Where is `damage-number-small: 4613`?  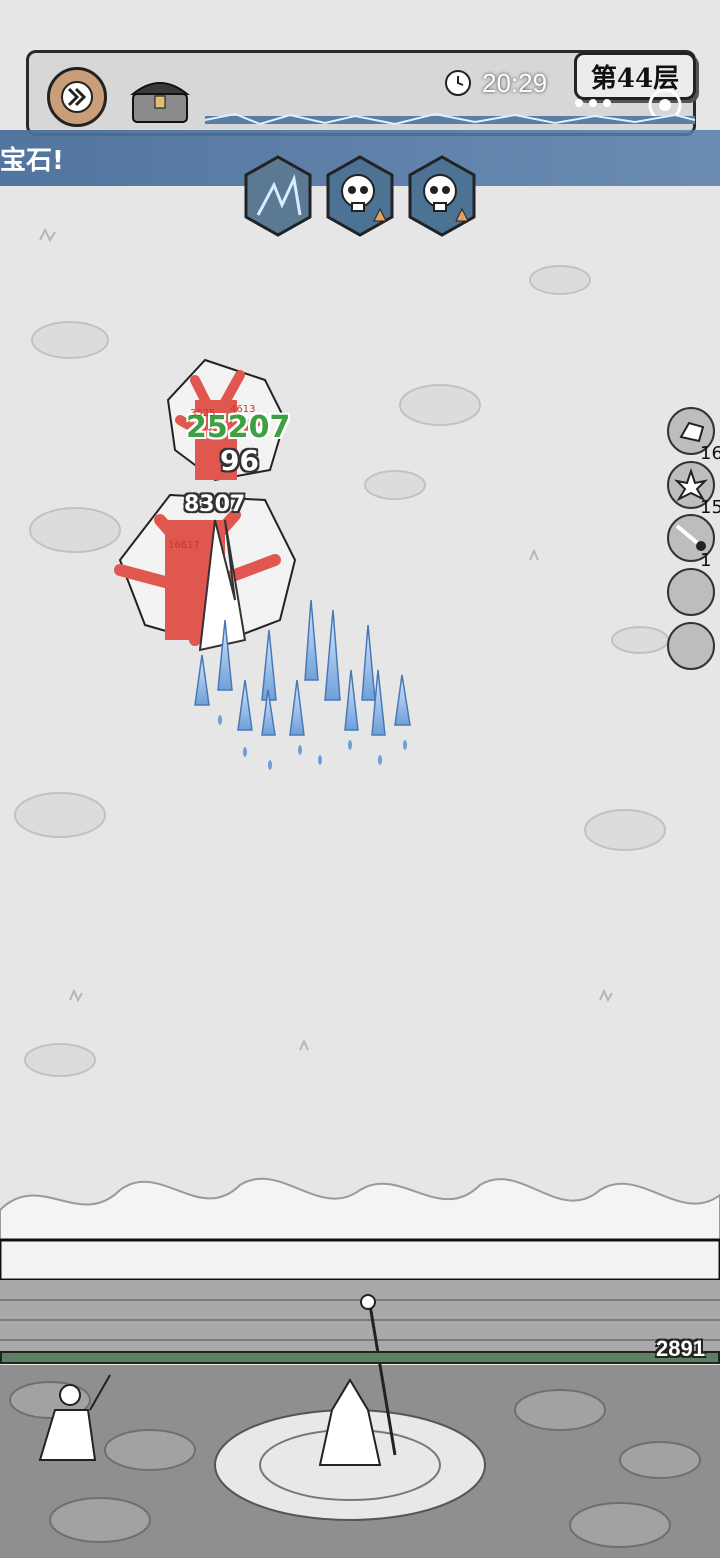
damage-number-small: 4613 is located at coordinates (243, 409).